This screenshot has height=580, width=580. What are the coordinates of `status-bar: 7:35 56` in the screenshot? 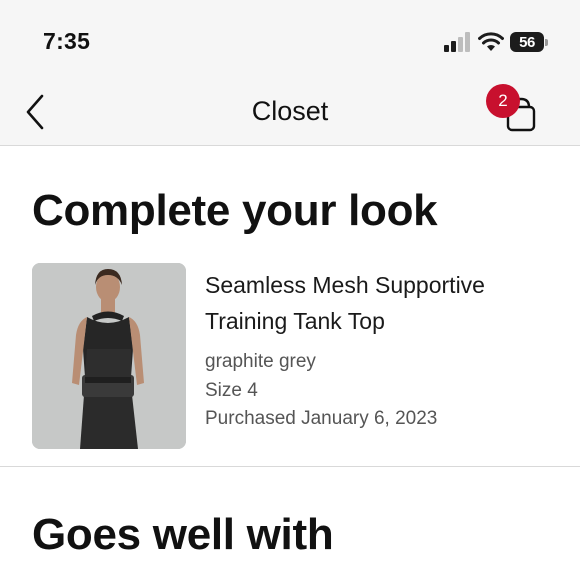 It's located at (290, 41).